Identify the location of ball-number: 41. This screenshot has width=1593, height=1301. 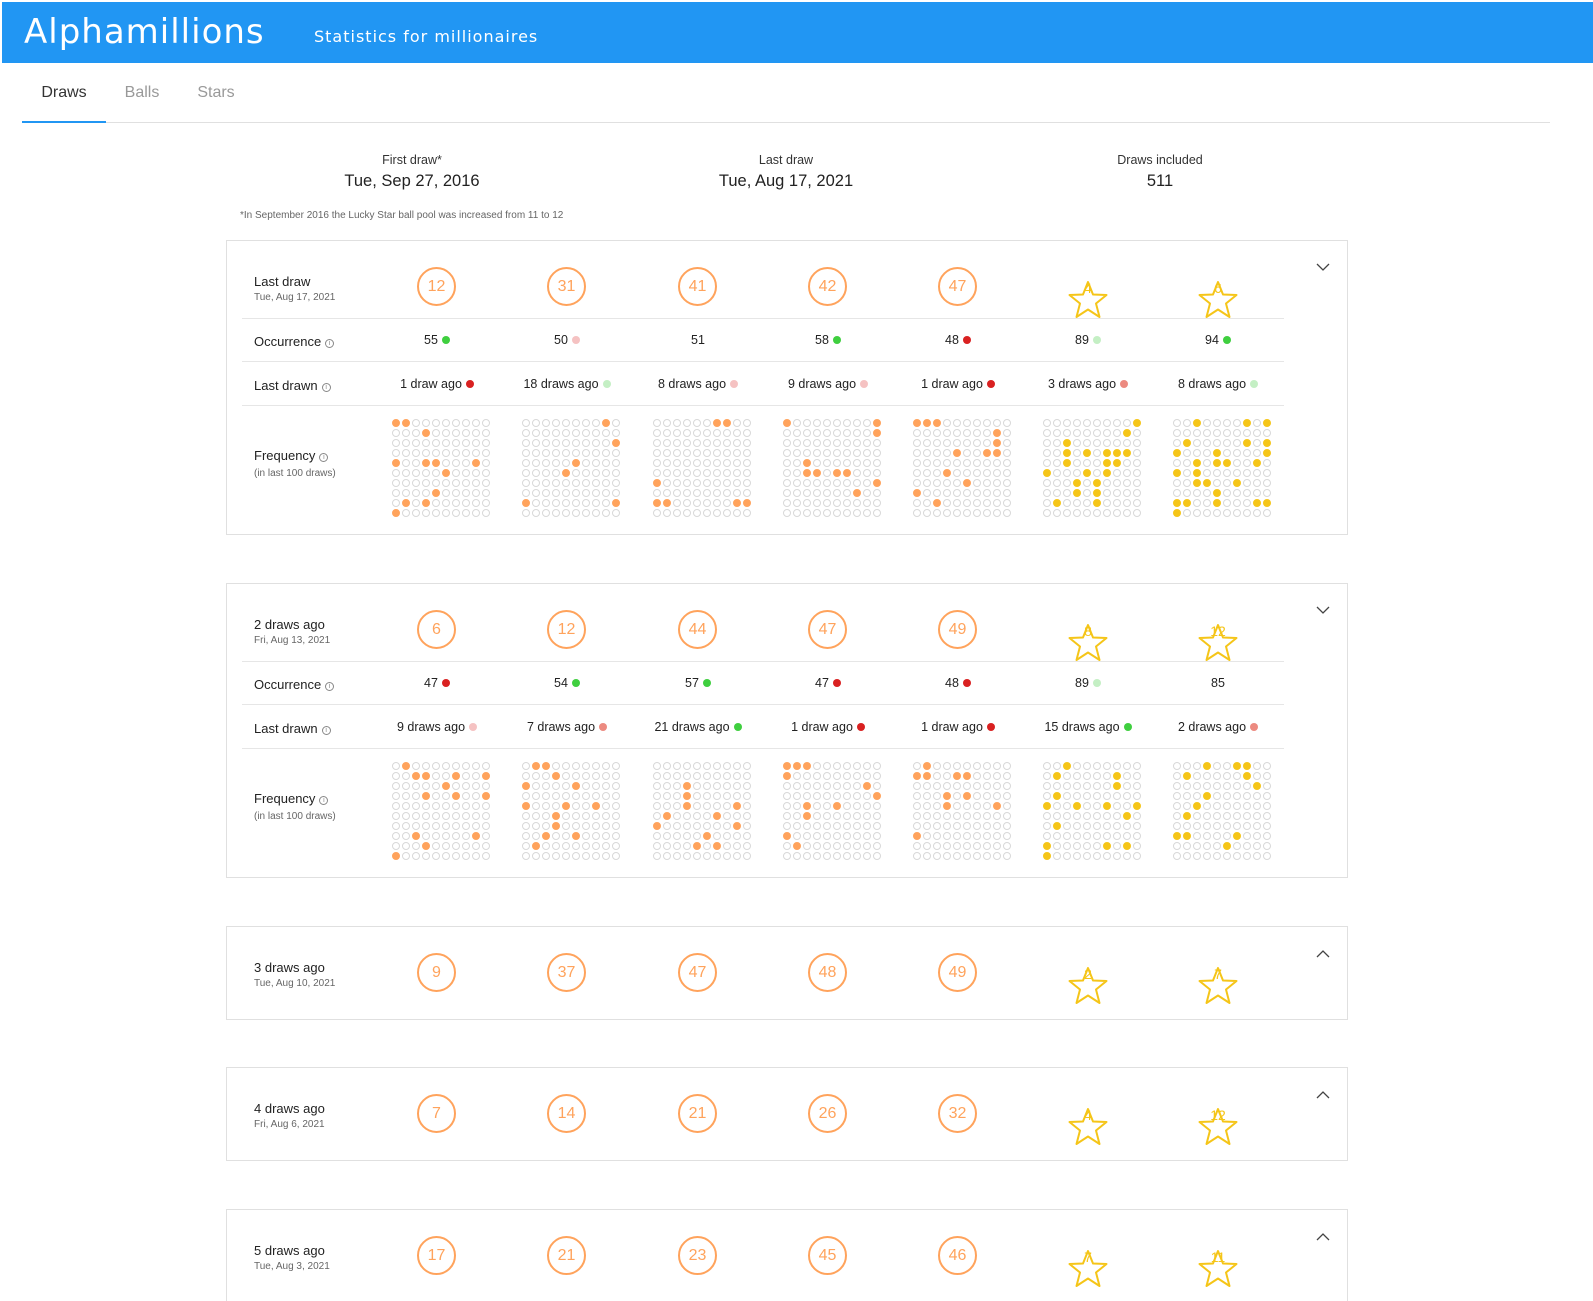
(697, 286).